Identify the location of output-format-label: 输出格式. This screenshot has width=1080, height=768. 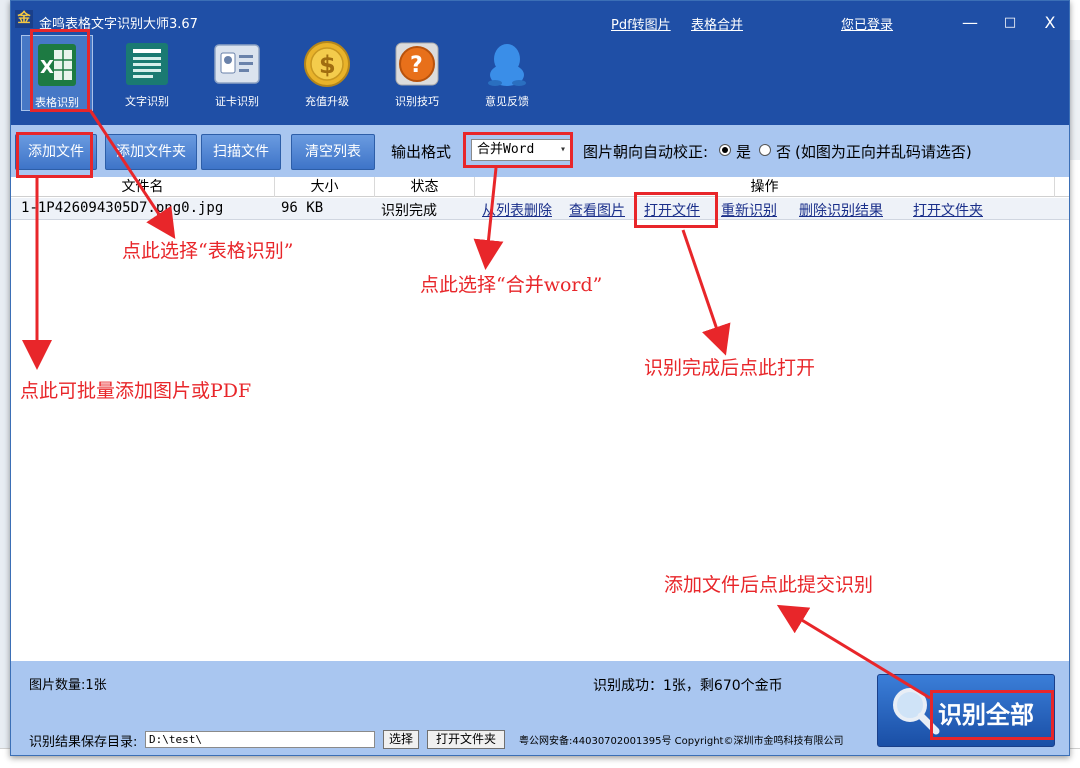
(421, 152).